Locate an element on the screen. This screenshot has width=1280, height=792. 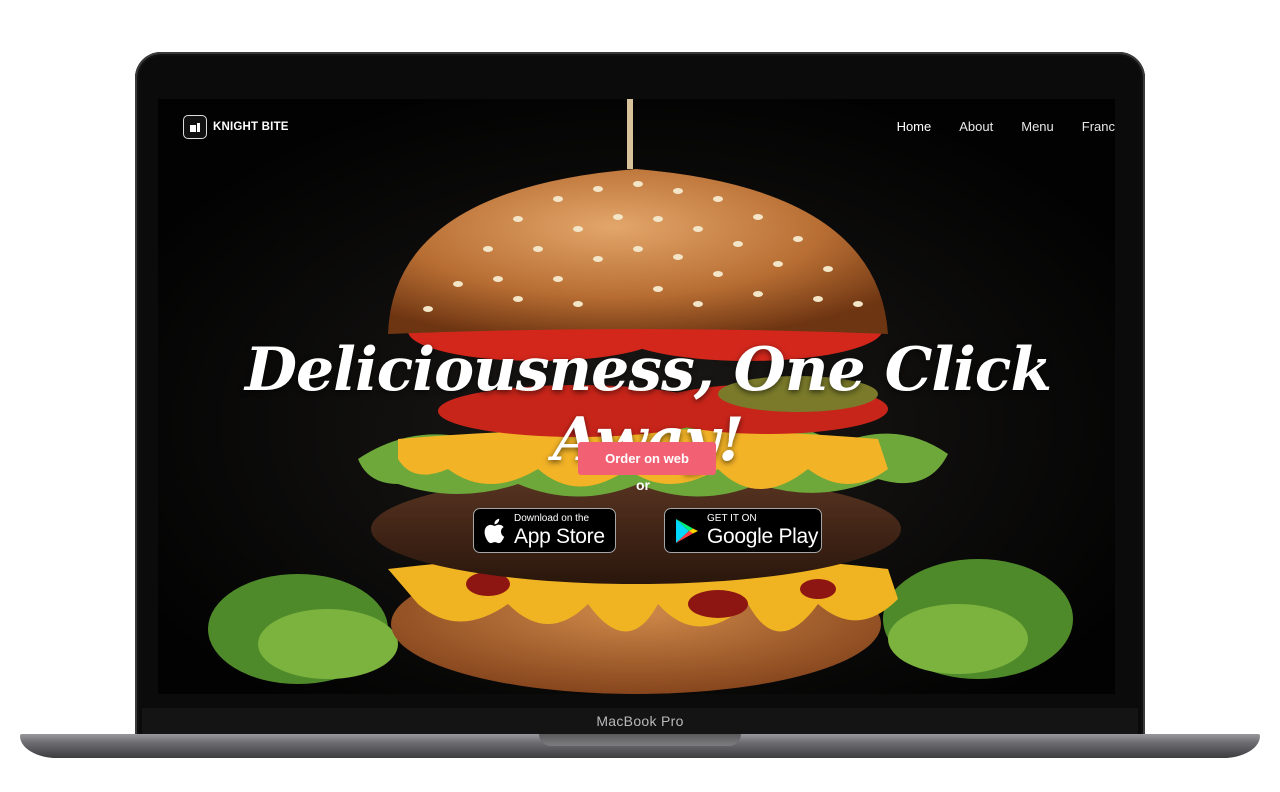
app-store-button: Download on the App Store is located at coordinates (544, 530).